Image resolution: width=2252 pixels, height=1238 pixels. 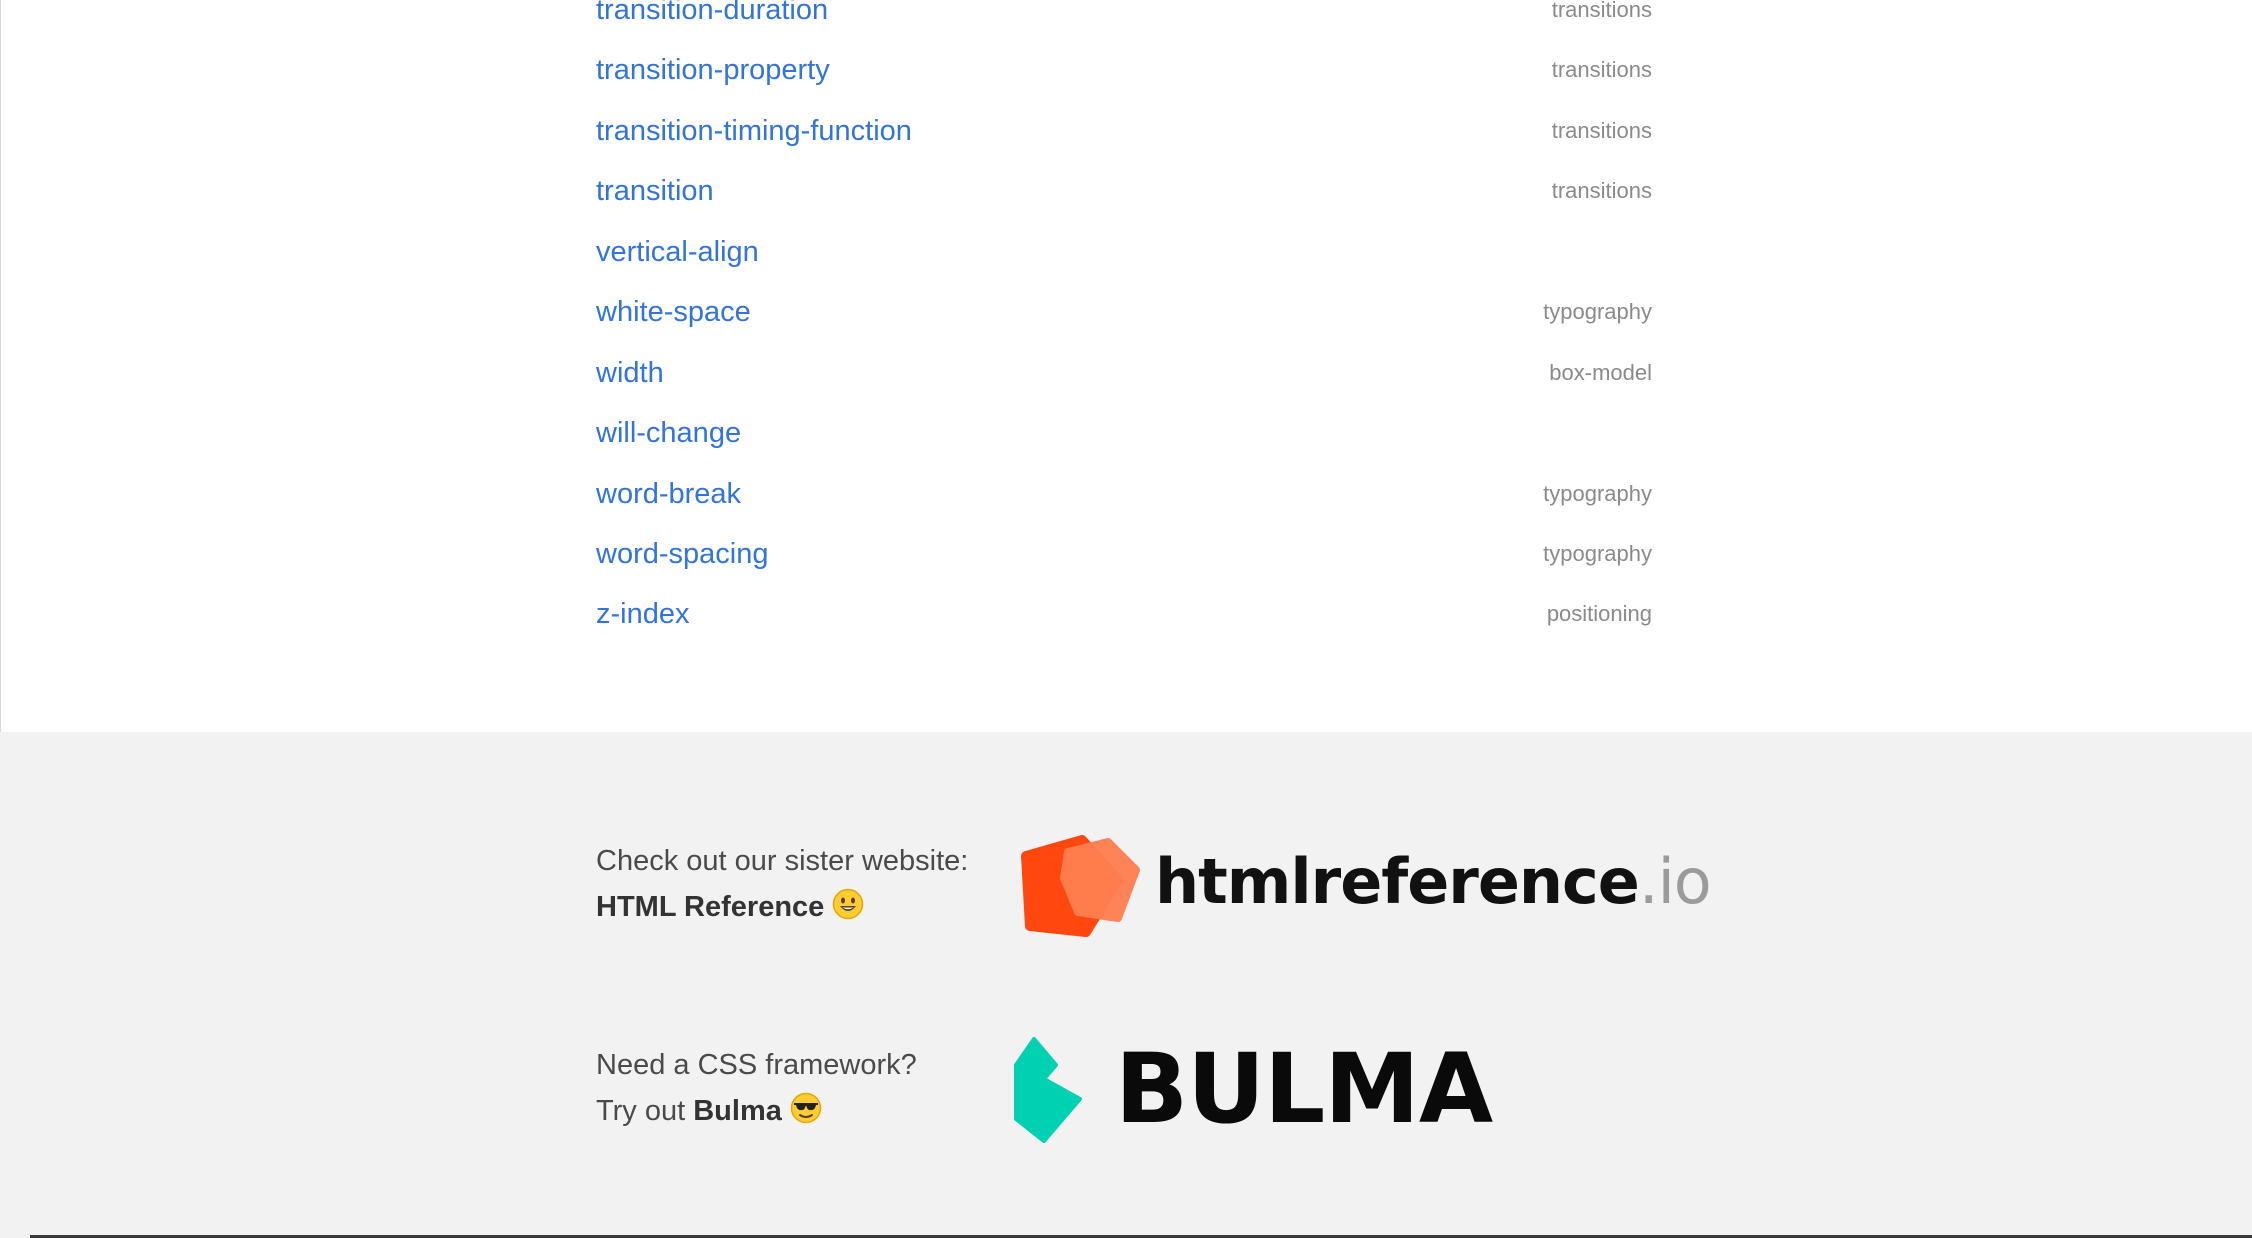 I want to click on list-item: transition-duration transitions, so click(x=1124, y=20).